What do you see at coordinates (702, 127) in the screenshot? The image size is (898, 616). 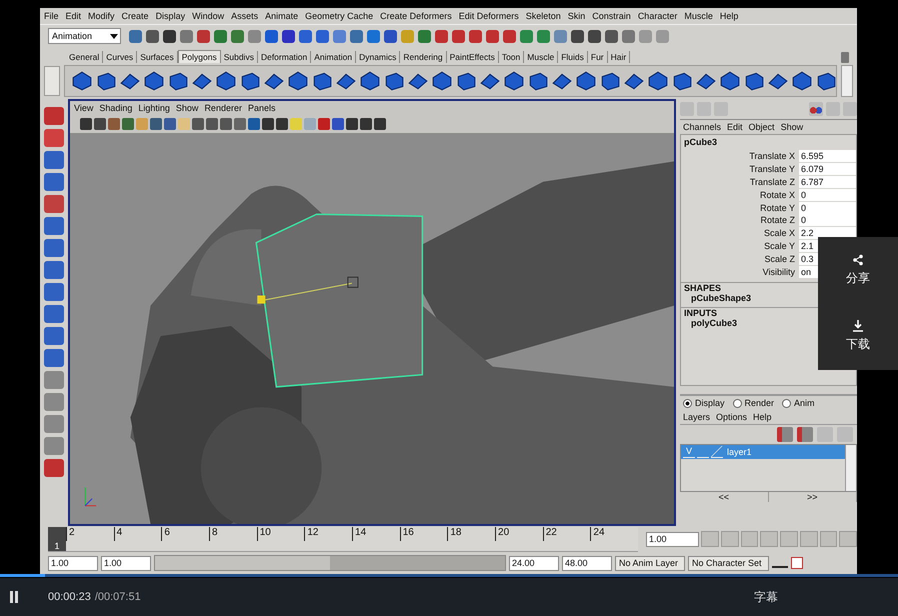 I see `channel-menu-item: Channels` at bounding box center [702, 127].